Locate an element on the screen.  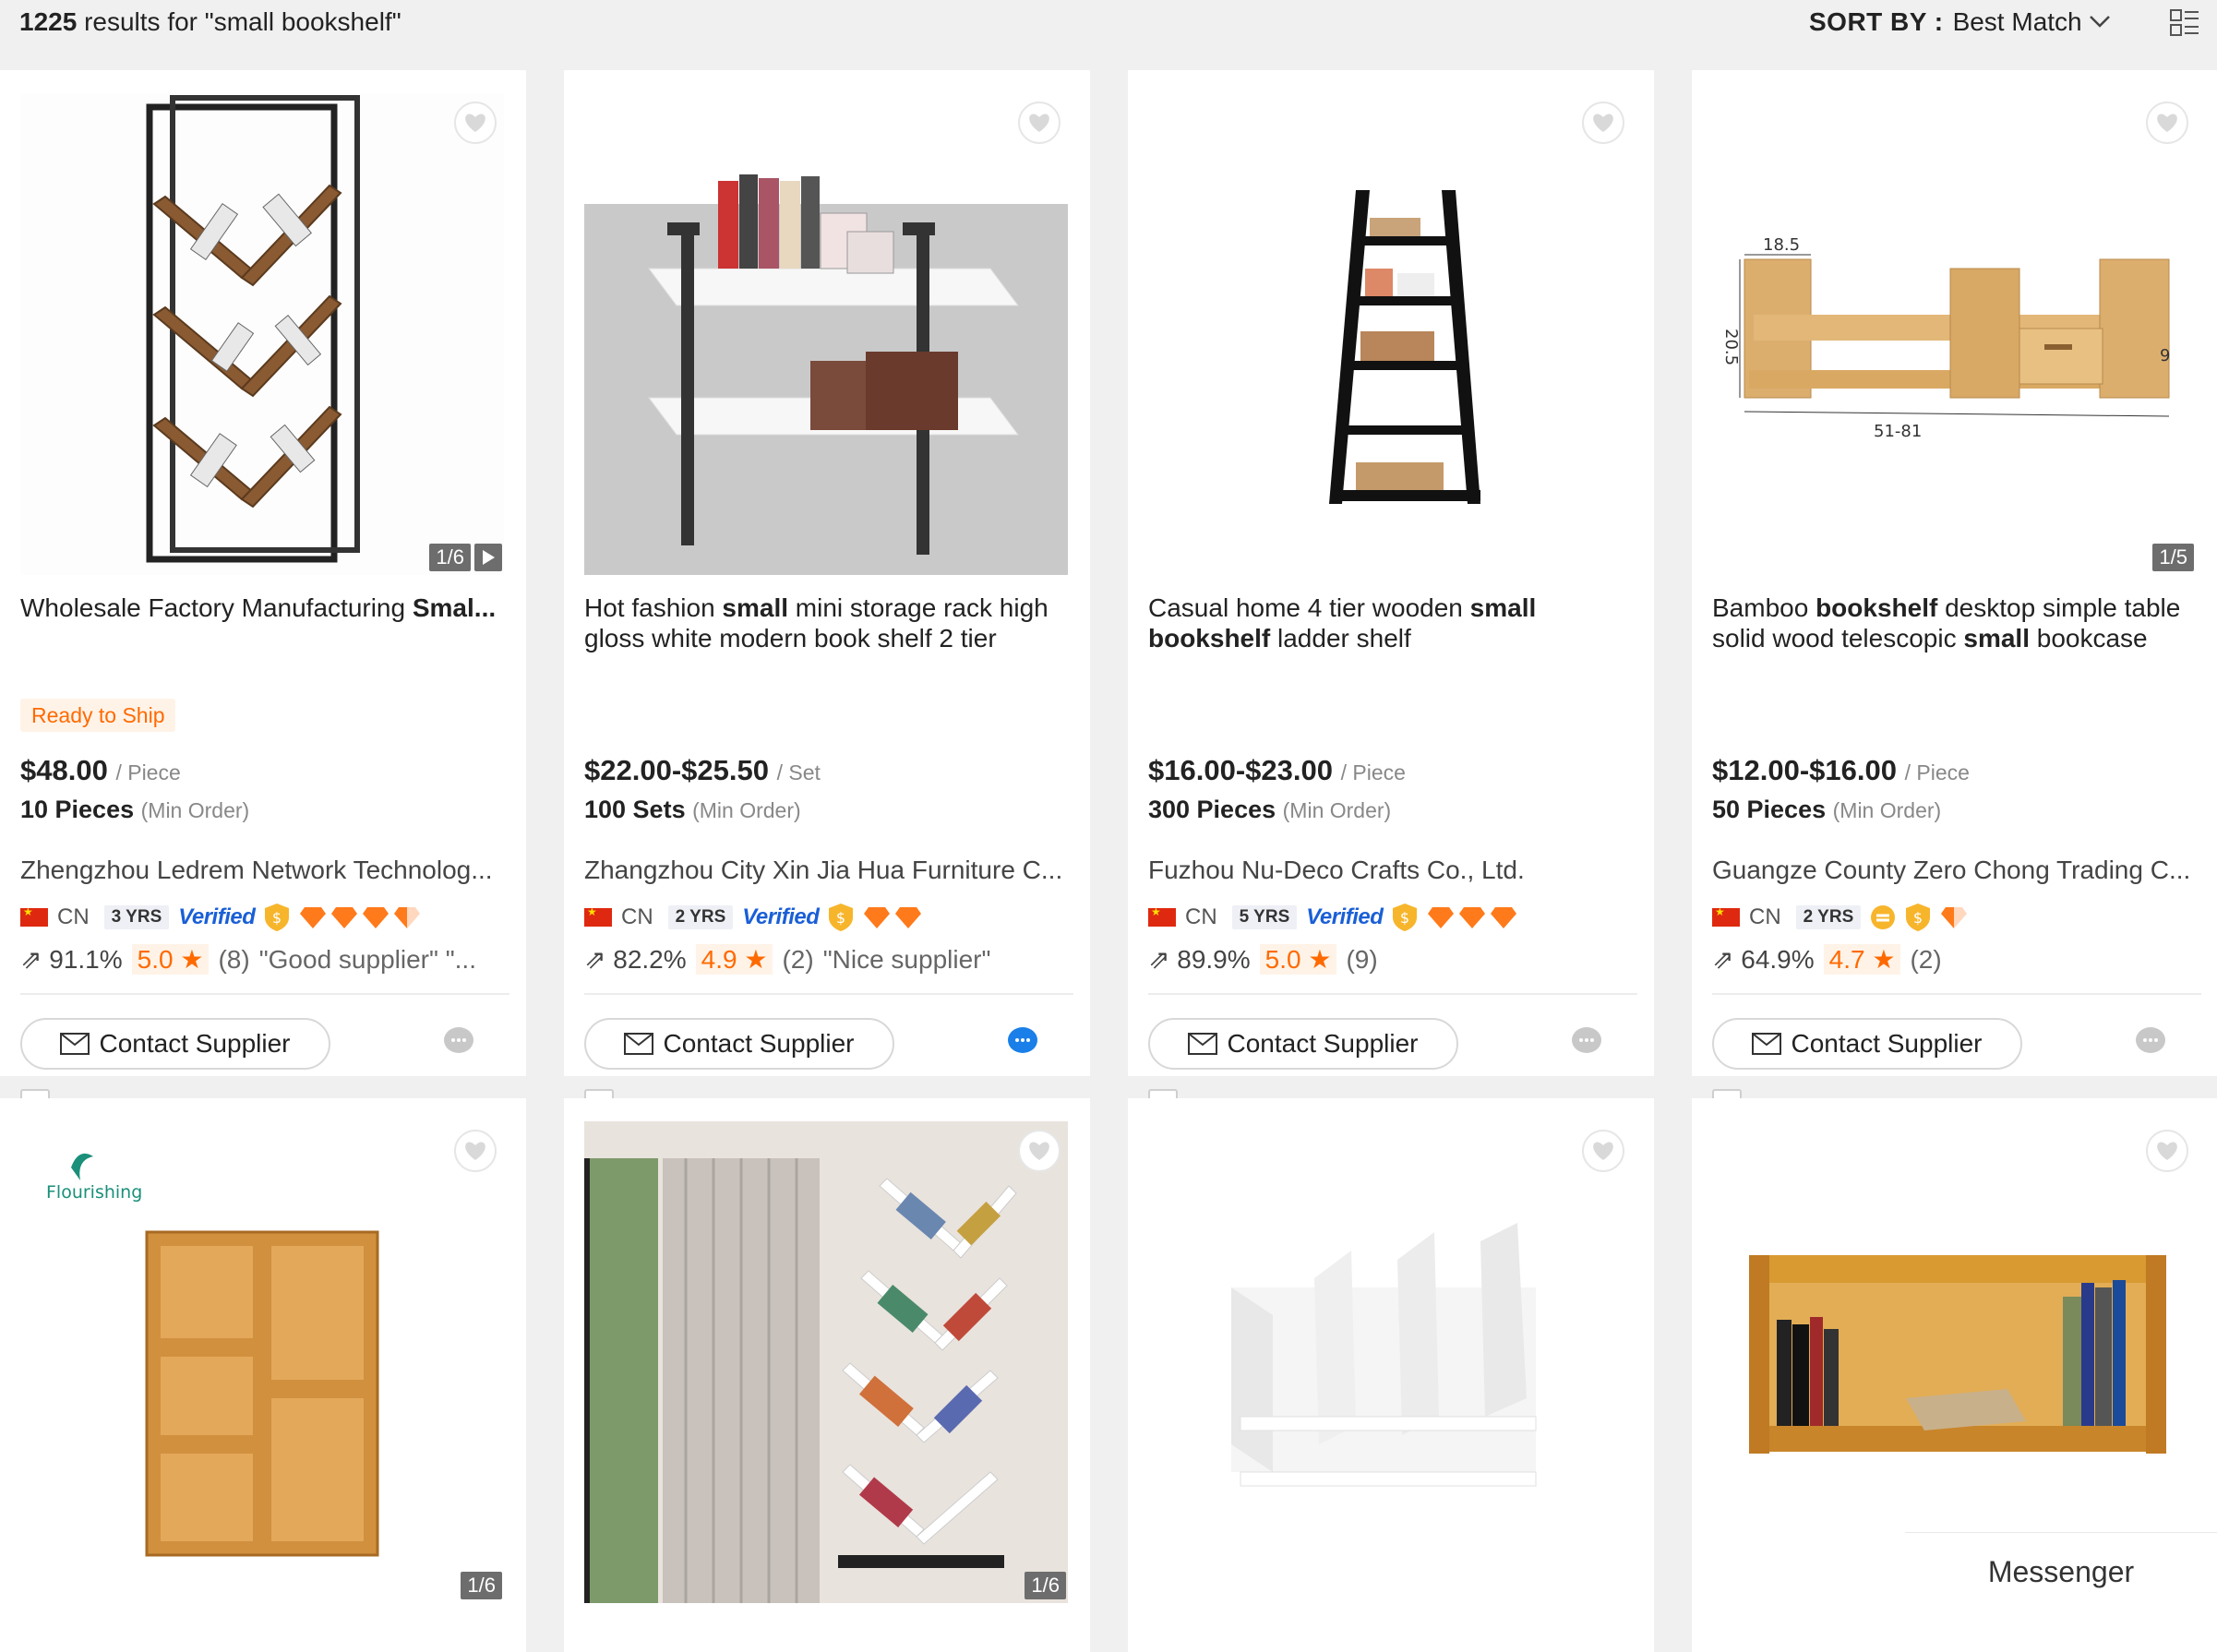
product-card: 1/6 is located at coordinates (827, 1375).